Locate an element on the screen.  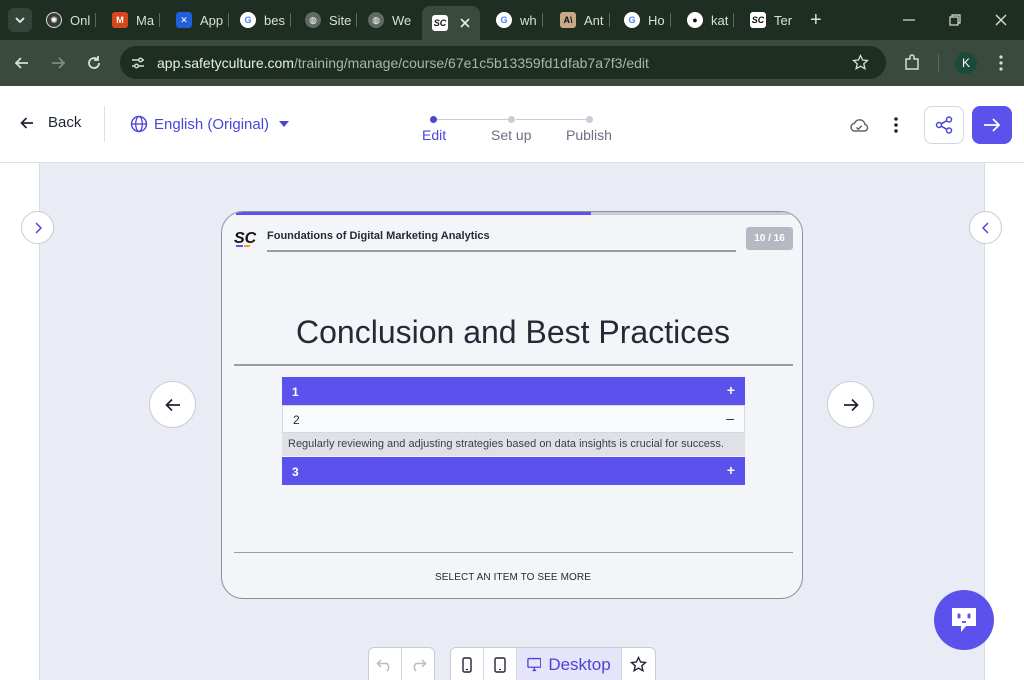
undo-icon is located at coordinates (383, 665).